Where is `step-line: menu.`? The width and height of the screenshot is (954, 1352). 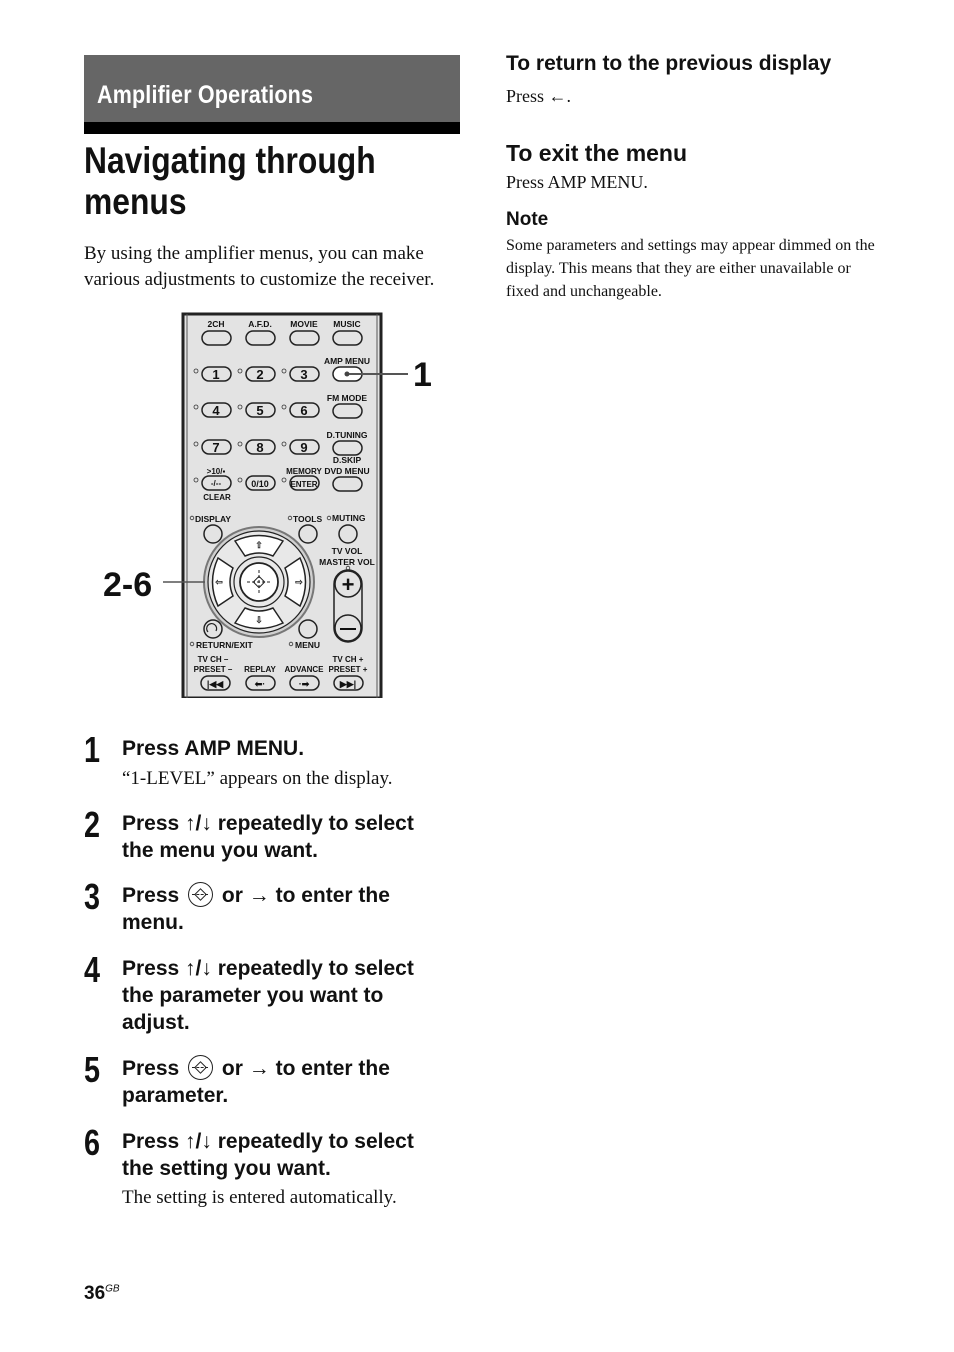
step-line: menu. is located at coordinates (153, 922).